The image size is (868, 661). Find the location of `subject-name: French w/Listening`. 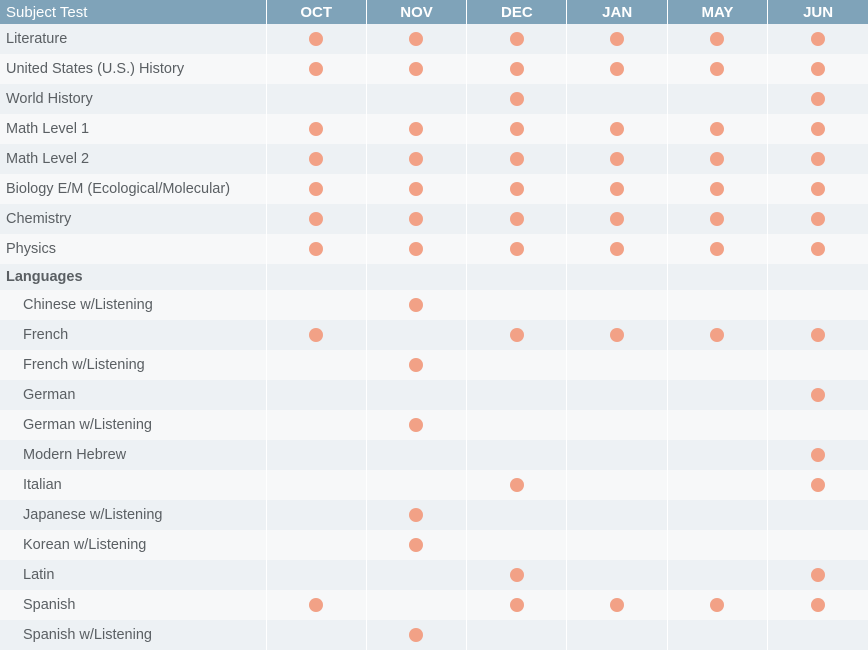

subject-name: French w/Listening is located at coordinates (133, 365).